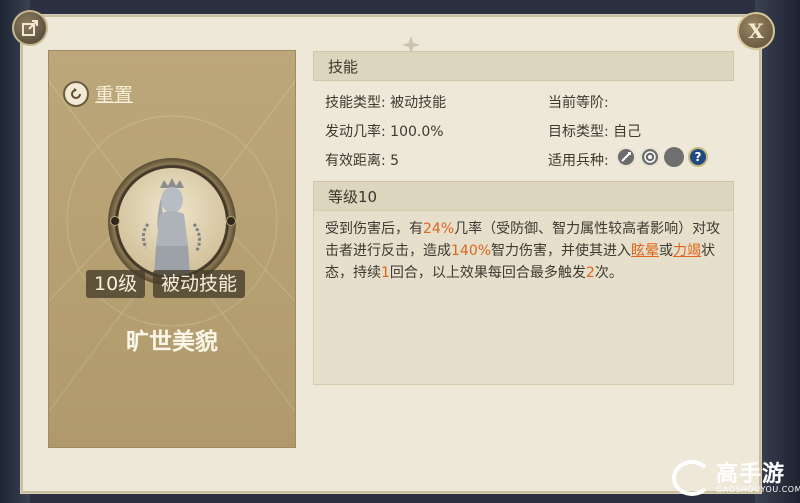  Describe the element at coordinates (374, 229) in the screenshot. I see `desc-text: 受到伤害后，有` at that location.